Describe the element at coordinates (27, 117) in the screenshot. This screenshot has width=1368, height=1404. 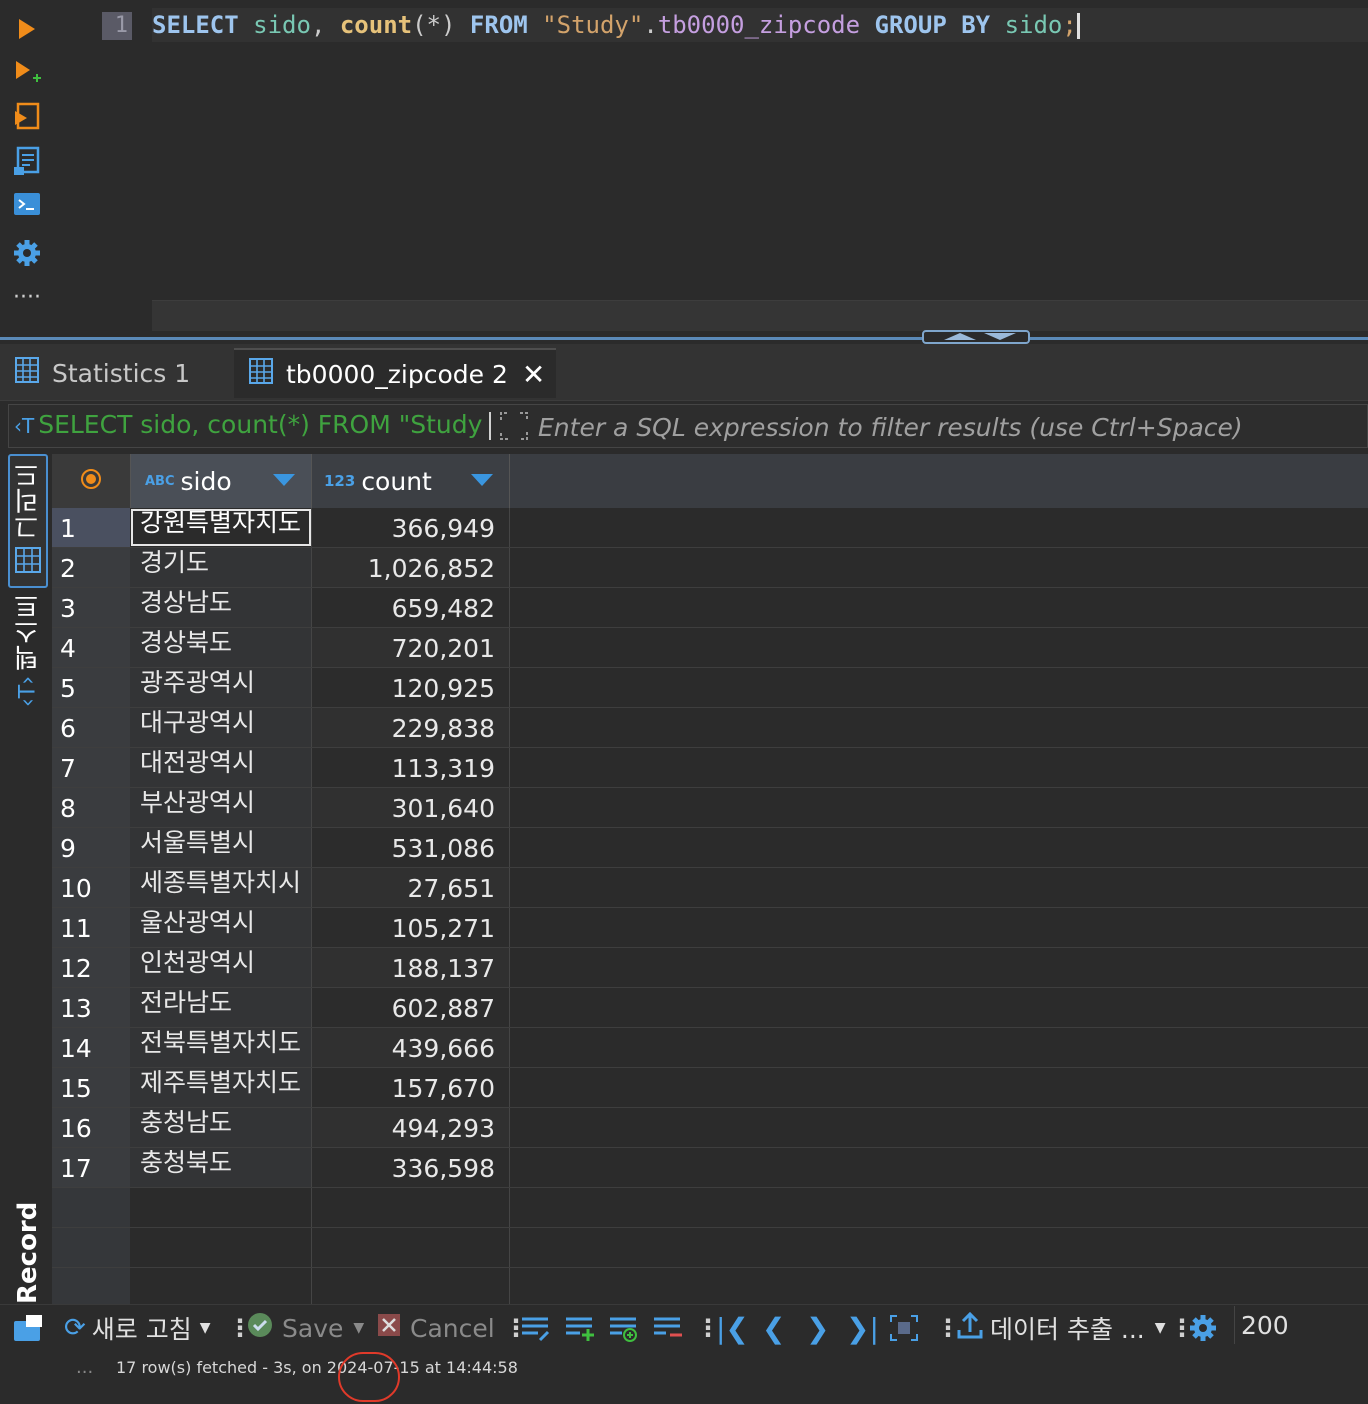
I see `execute-script-icon` at that location.